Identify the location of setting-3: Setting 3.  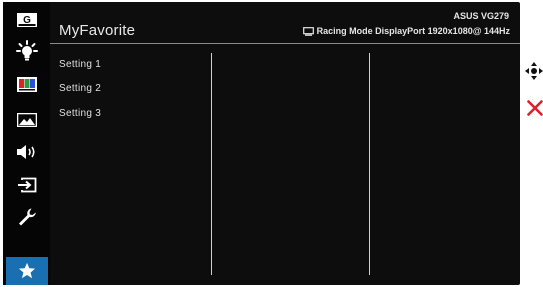
(80, 113).